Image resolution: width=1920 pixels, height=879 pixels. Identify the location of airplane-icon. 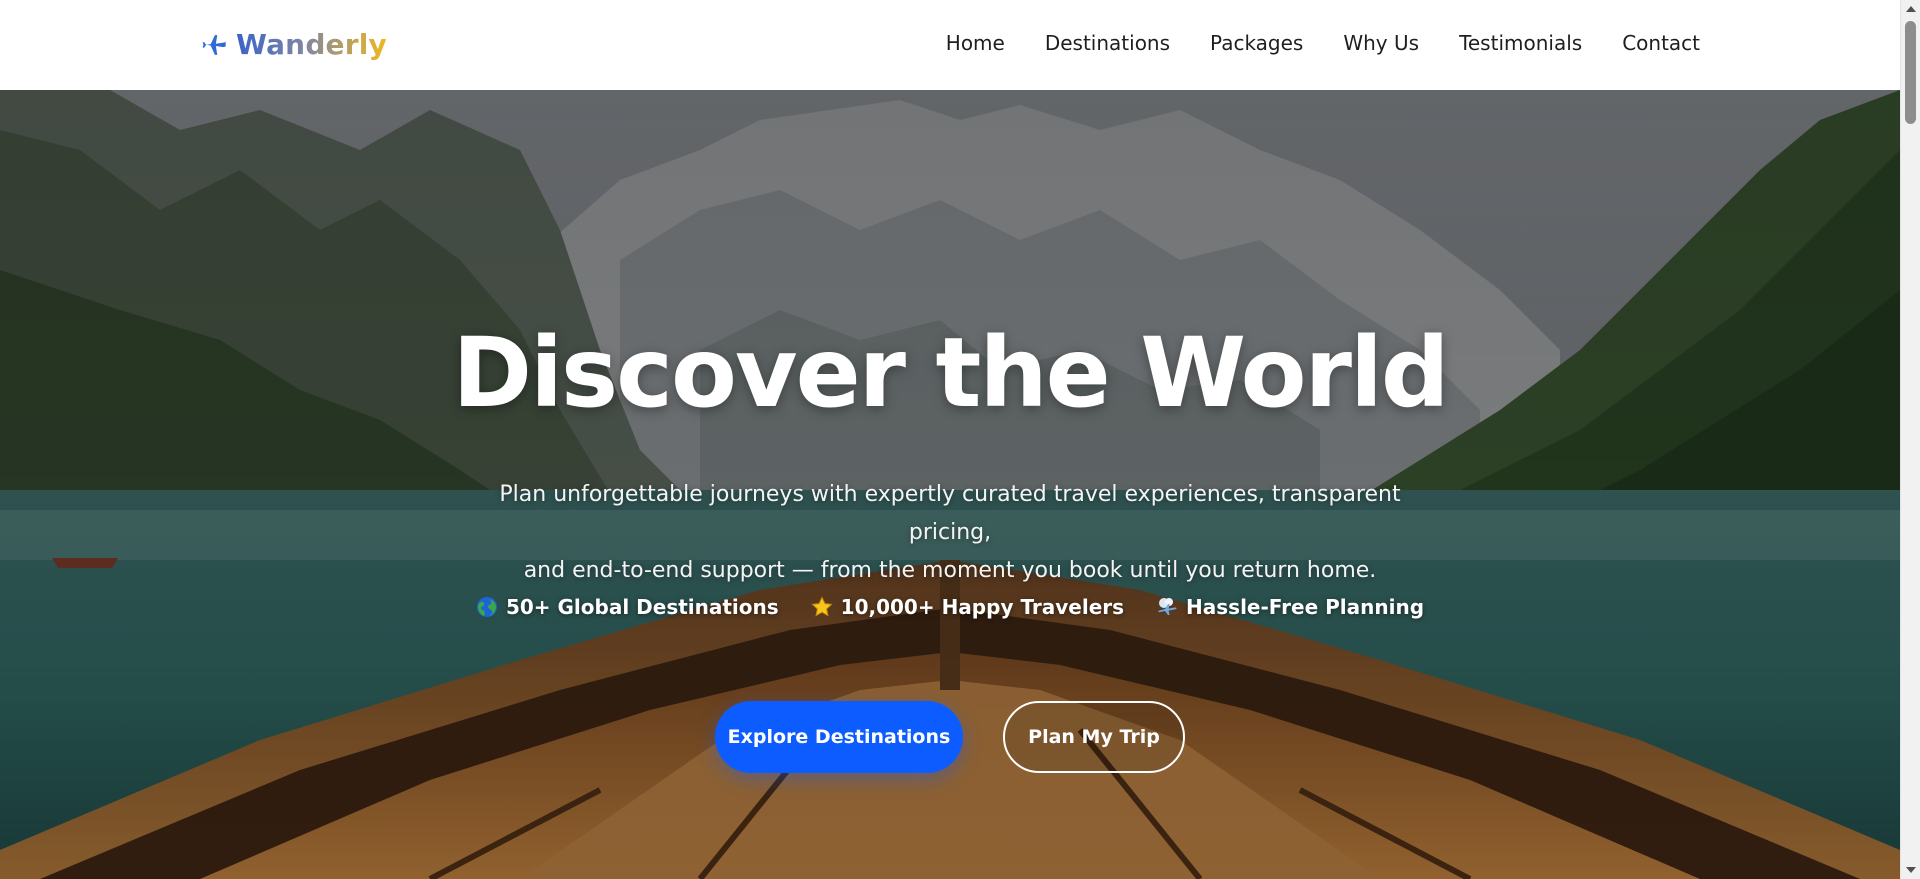
(214, 45).